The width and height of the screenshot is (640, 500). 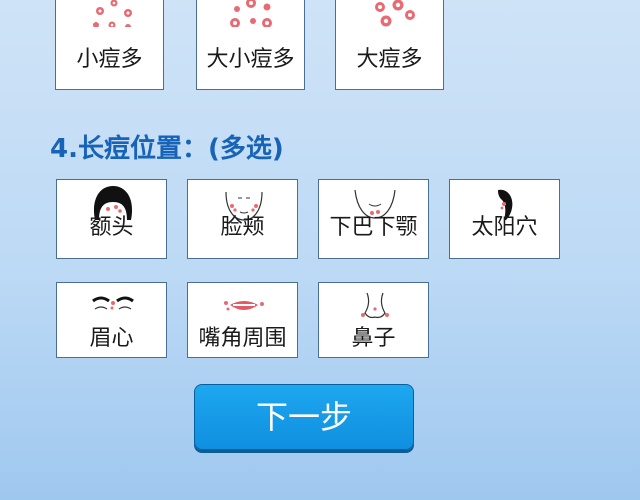 What do you see at coordinates (373, 227) in the screenshot?
I see `option-label: 下巴下颚` at bounding box center [373, 227].